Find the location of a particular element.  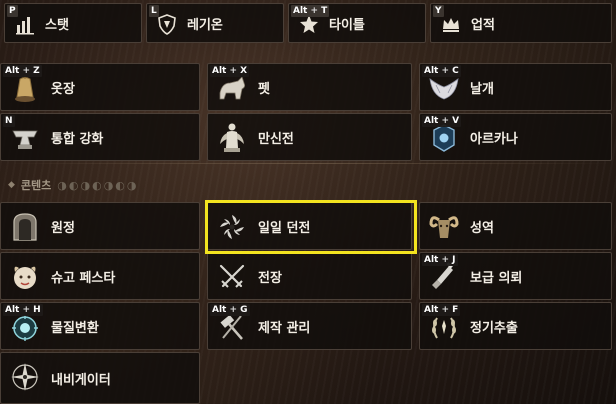

shortcut-key: Alt + J is located at coordinates (440, 260).